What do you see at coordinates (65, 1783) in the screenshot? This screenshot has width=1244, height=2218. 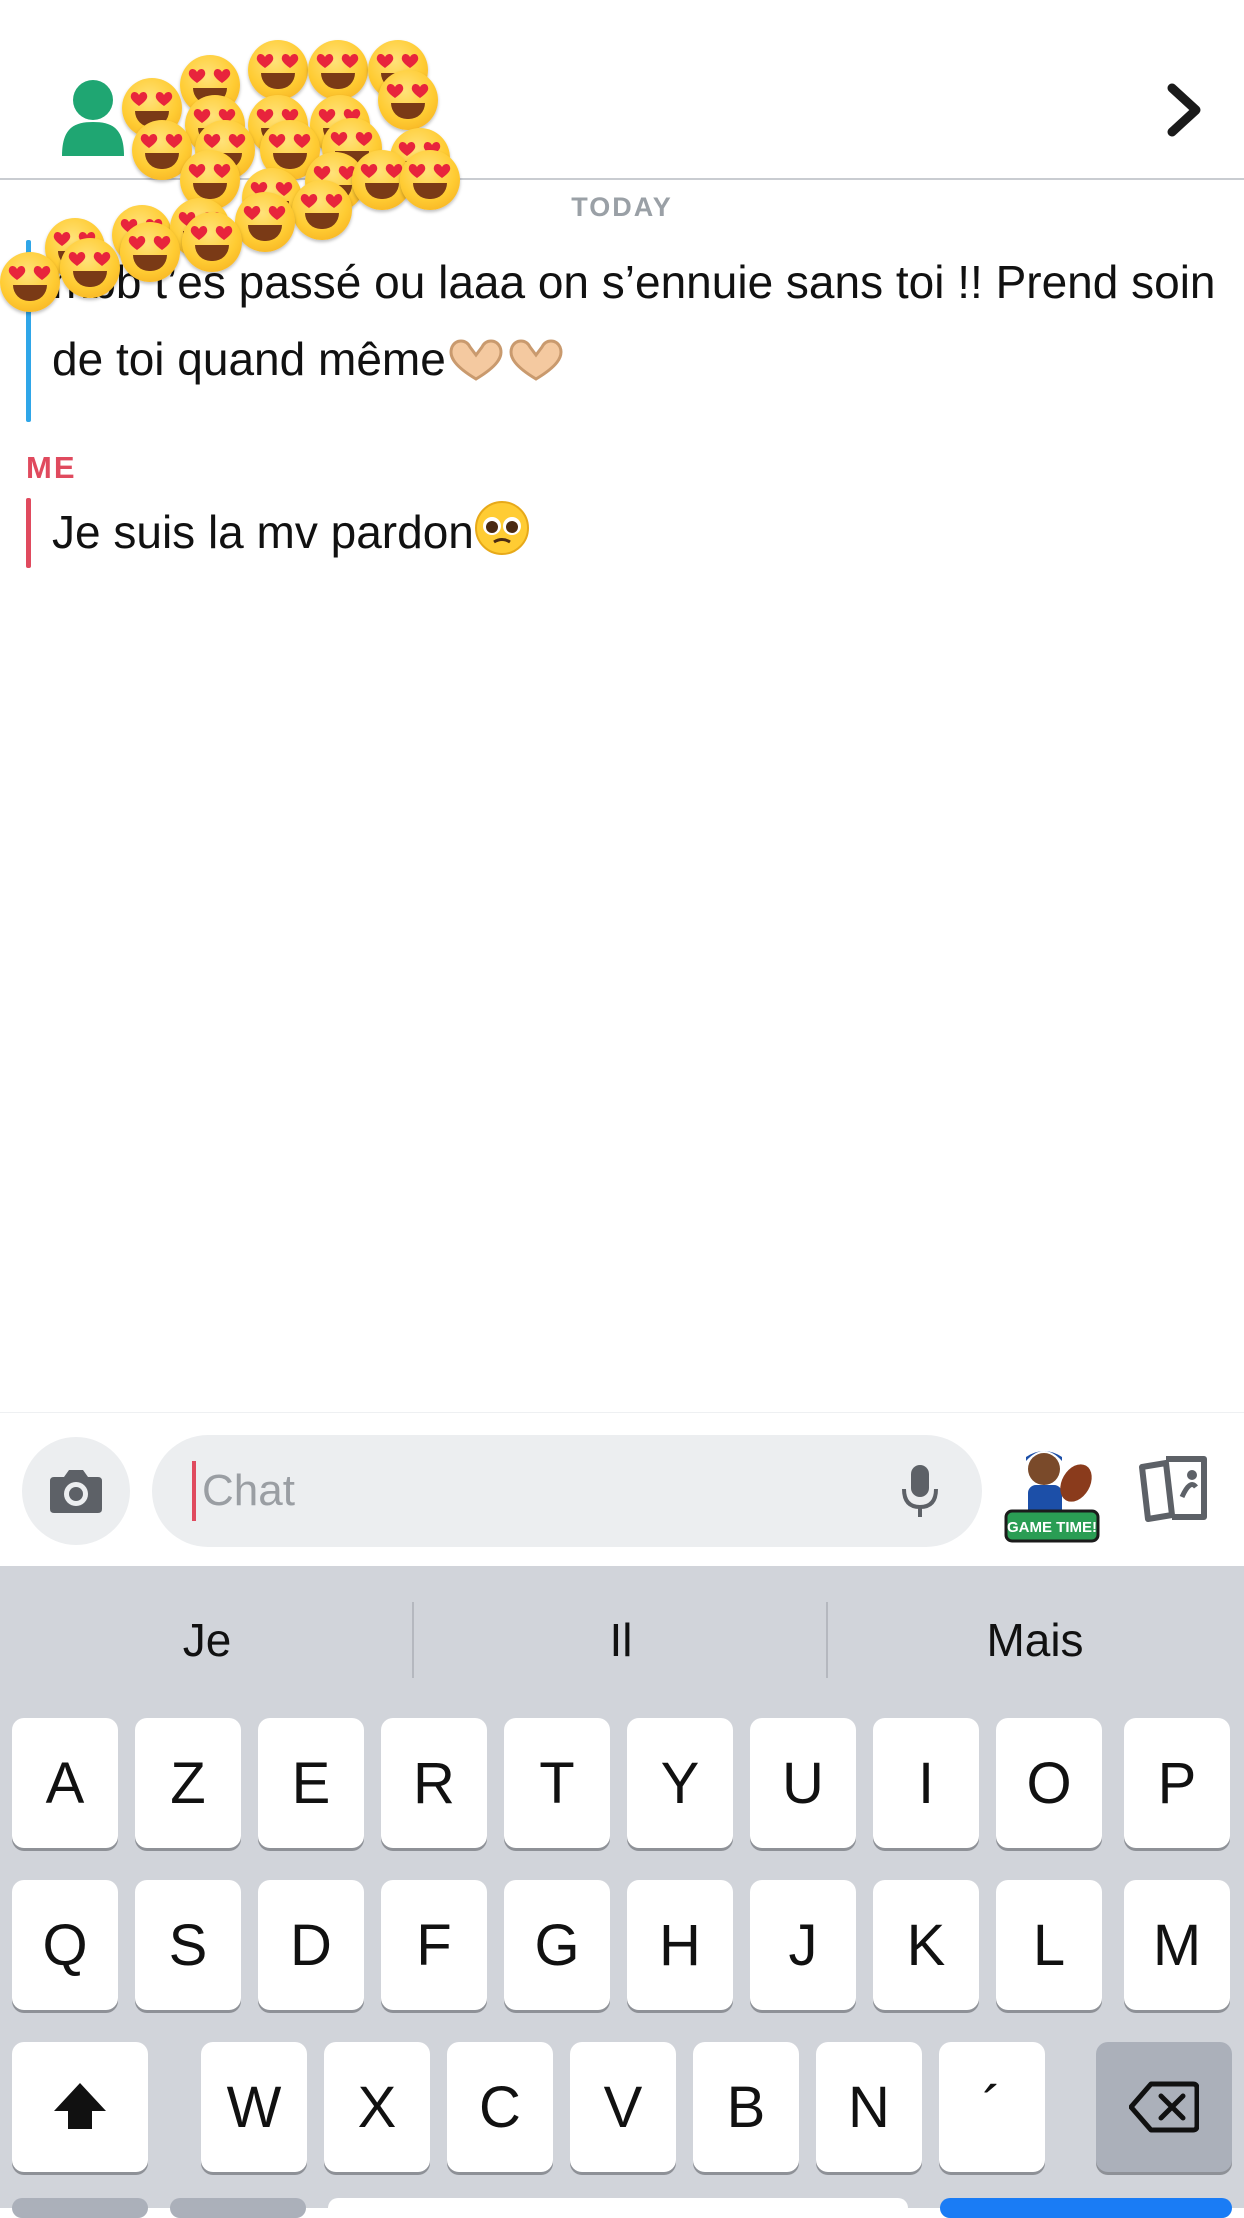 I see `key: A` at bounding box center [65, 1783].